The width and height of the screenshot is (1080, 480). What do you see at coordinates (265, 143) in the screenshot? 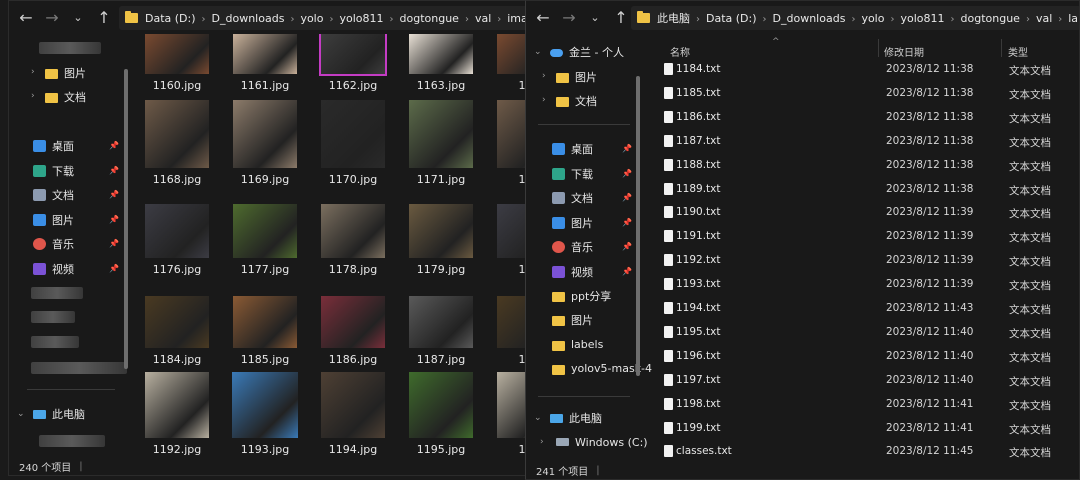
I see `thumbnail-tile: 1169.jpg` at bounding box center [265, 143].